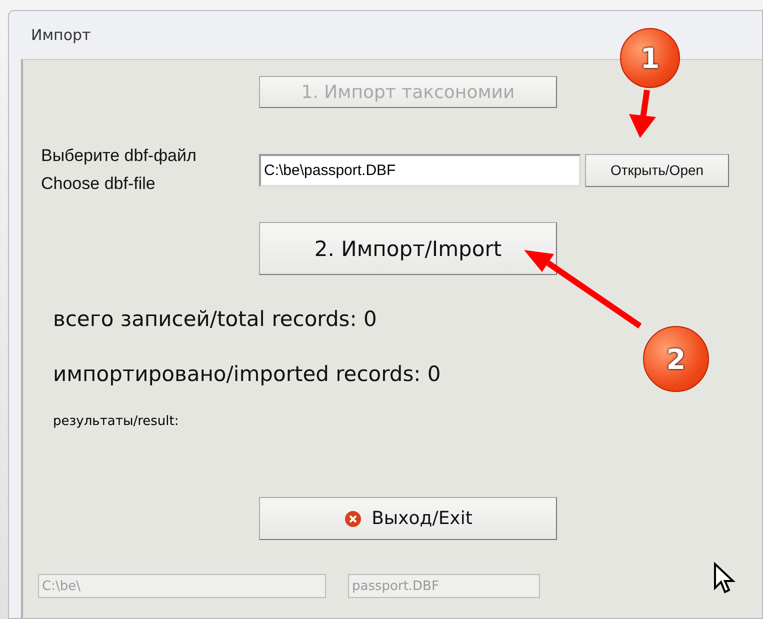 This screenshot has width=763, height=619. I want to click on result-label: результаты/result:, so click(116, 421).